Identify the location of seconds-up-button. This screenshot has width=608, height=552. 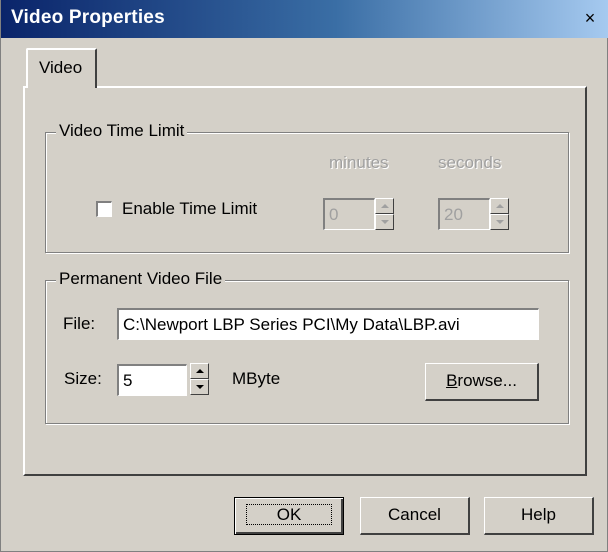
(499, 206).